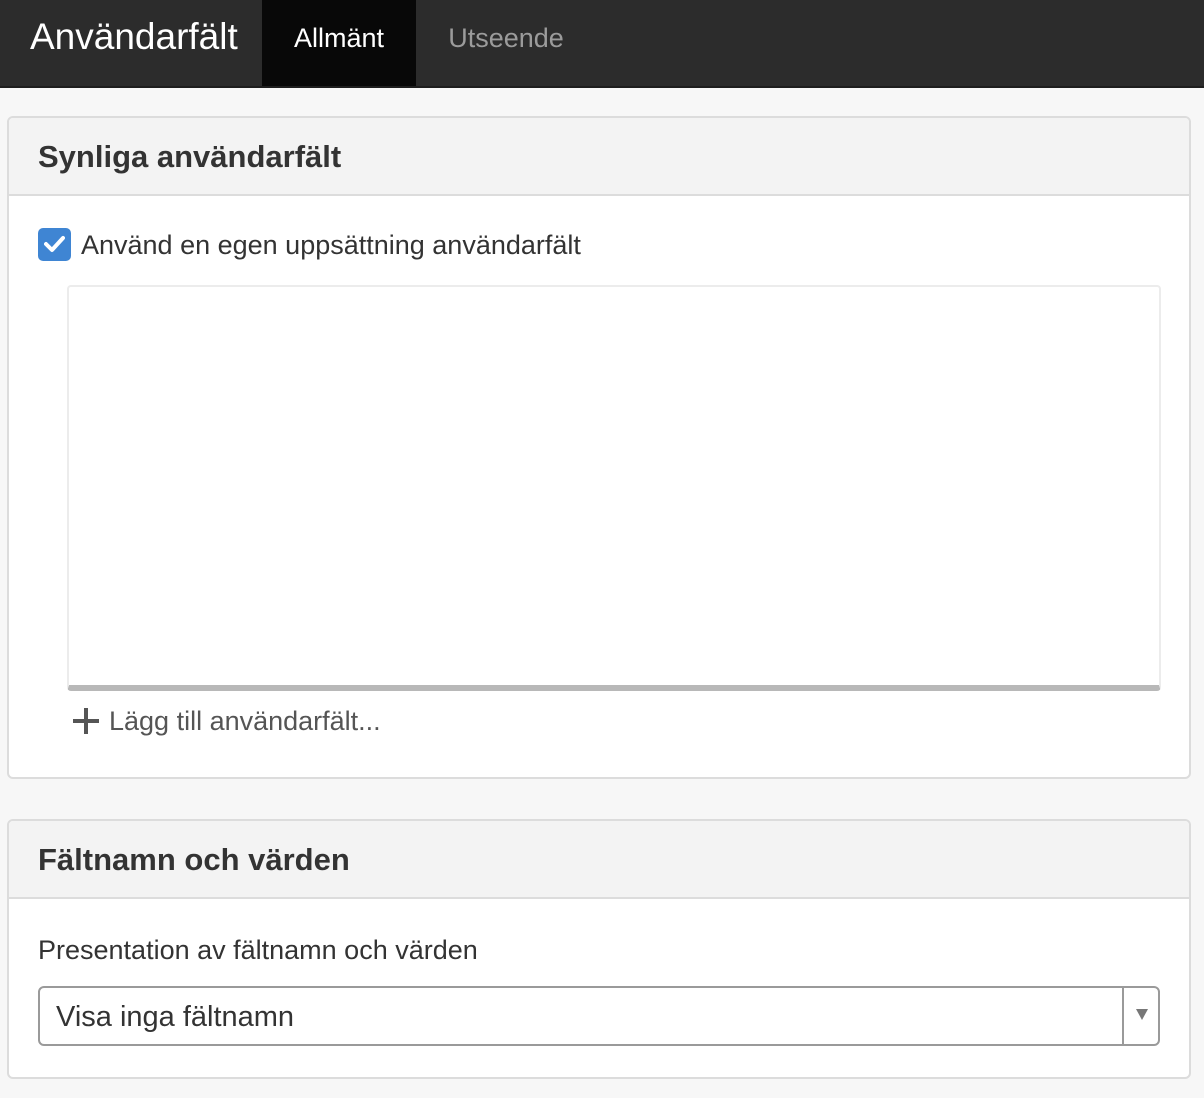 The width and height of the screenshot is (1204, 1098). I want to click on tab-appearance: Utseende, so click(506, 43).